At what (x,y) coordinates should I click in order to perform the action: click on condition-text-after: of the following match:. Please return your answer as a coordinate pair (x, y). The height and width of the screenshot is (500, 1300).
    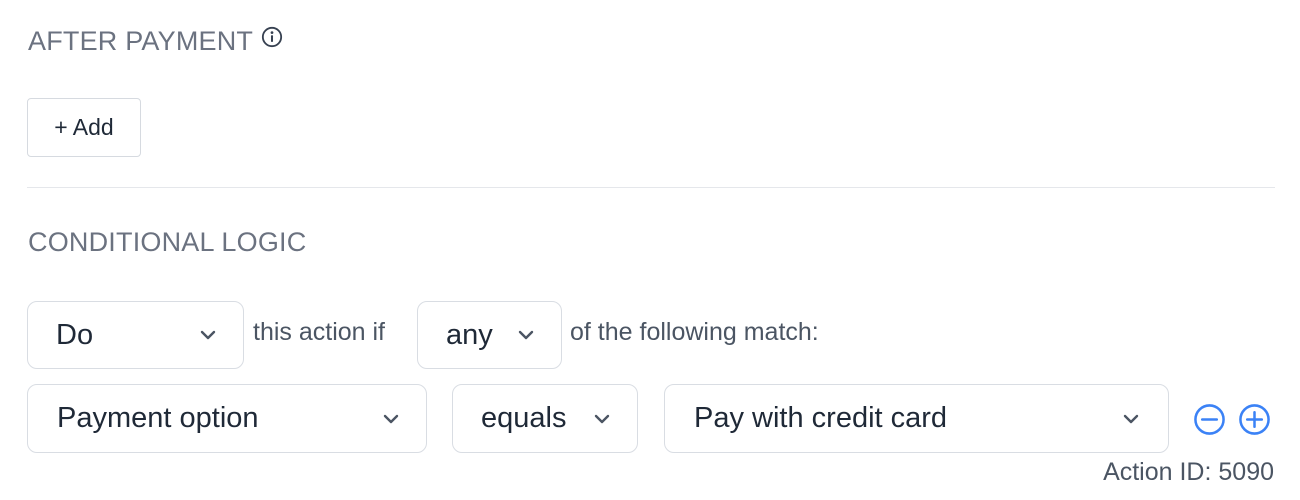
    Looking at the image, I should click on (694, 332).